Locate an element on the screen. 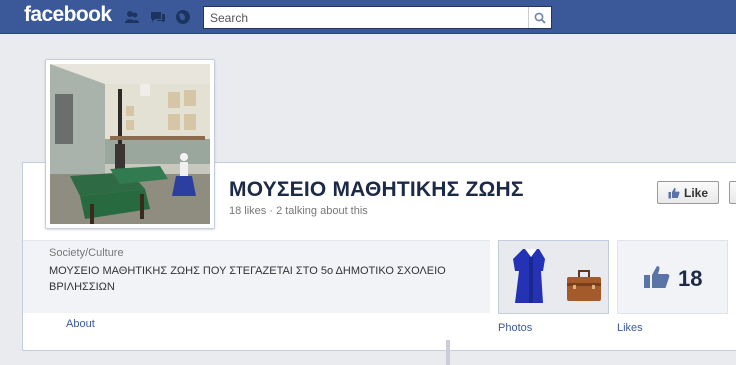 The height and width of the screenshot is (365, 736). likes-count: 18 is located at coordinates (690, 278).